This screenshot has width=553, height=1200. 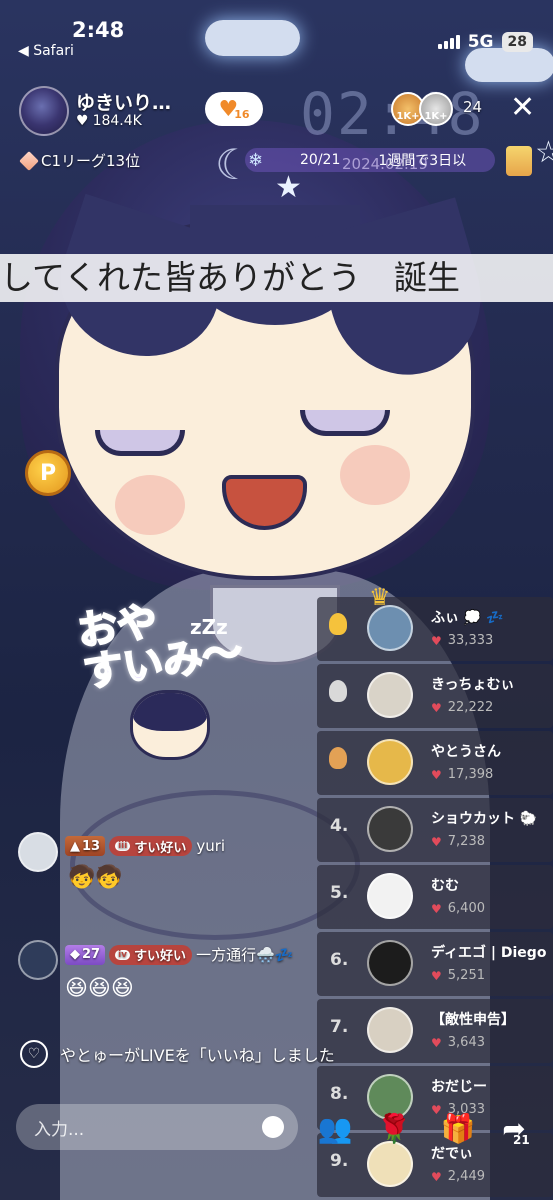 What do you see at coordinates (435, 830) in the screenshot?
I see `ranking-row: 4. ショウカット 🐑 ♥ 7,238` at bounding box center [435, 830].